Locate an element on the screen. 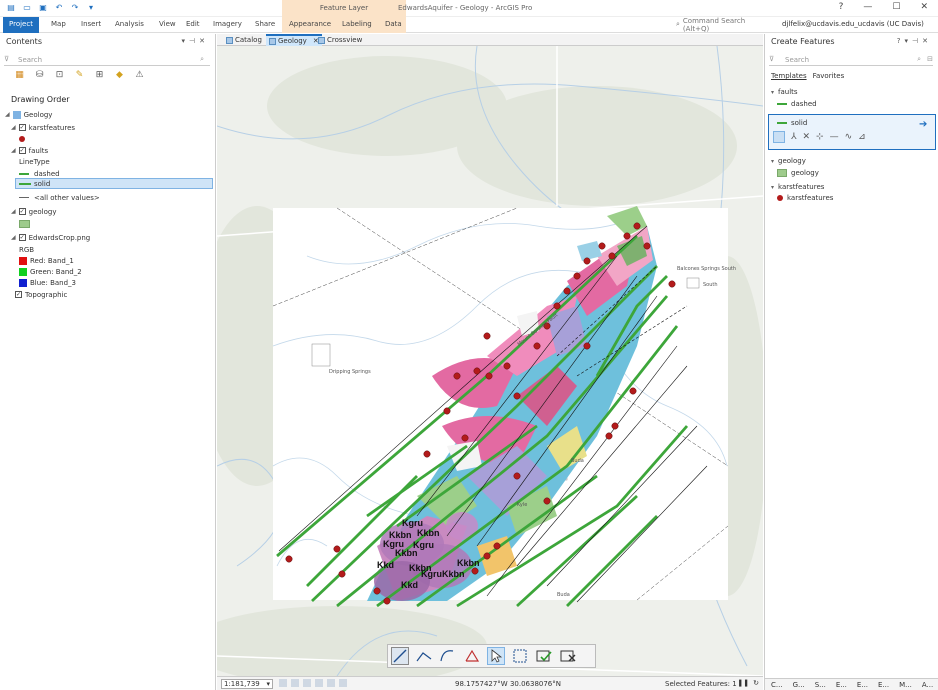  curve-tool is located at coordinates (448, 656).